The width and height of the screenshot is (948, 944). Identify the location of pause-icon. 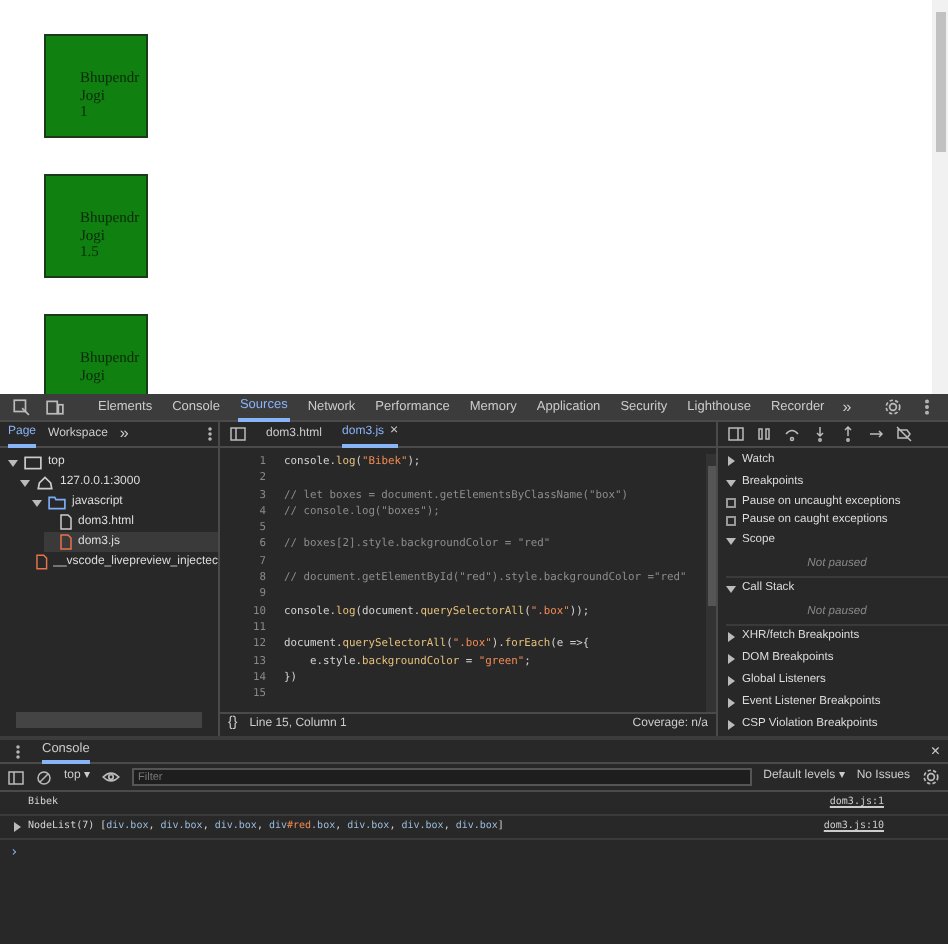
(764, 434).